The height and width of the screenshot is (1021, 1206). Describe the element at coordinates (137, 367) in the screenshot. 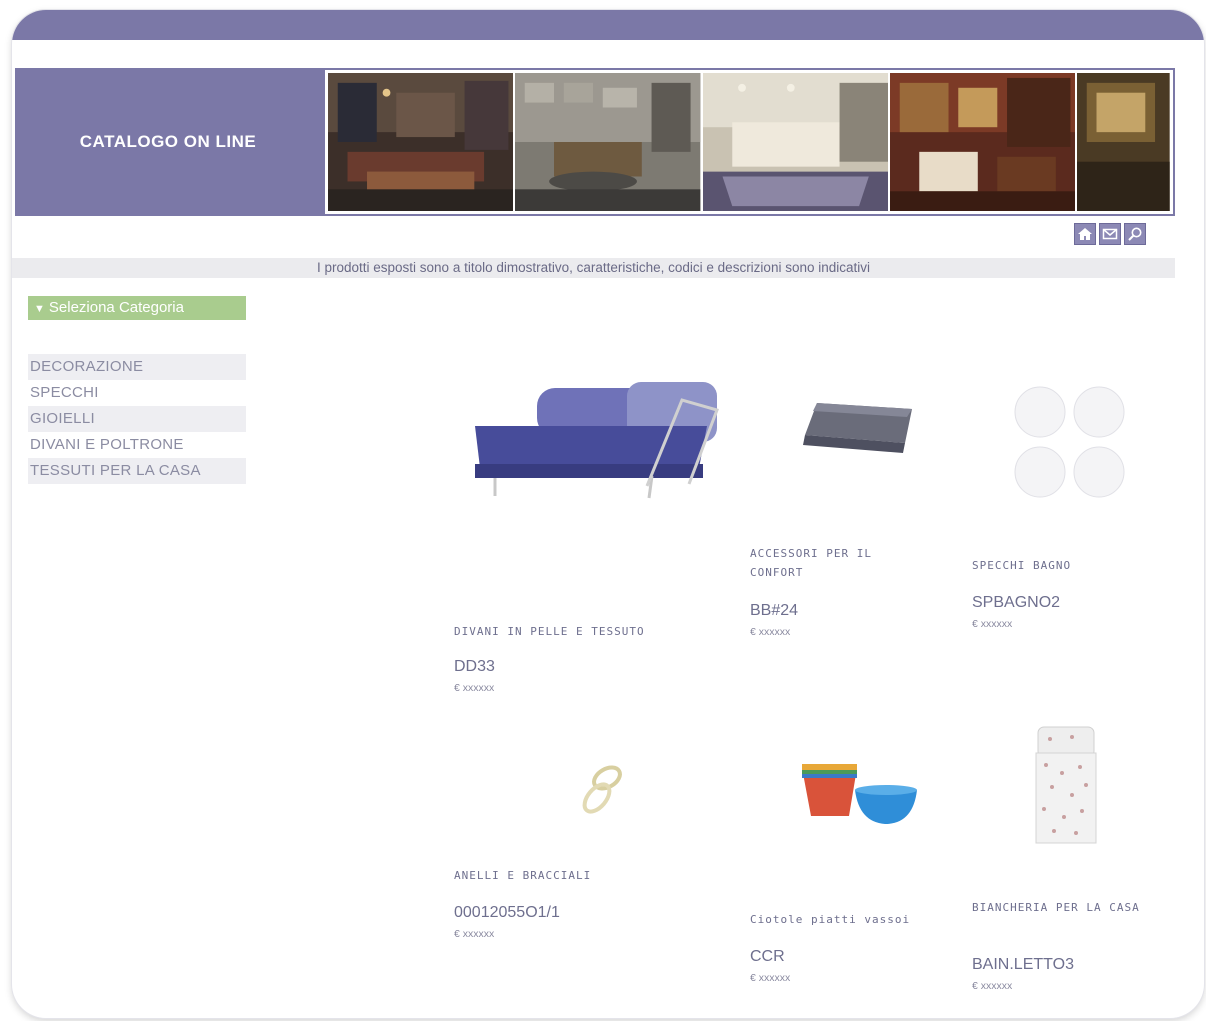

I see `category-item-decorazione: DECORAZIONE` at that location.